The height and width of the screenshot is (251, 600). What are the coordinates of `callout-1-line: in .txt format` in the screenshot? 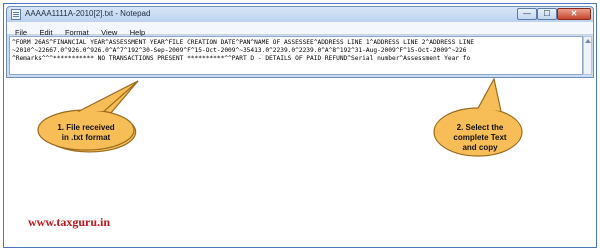 It's located at (86, 137).